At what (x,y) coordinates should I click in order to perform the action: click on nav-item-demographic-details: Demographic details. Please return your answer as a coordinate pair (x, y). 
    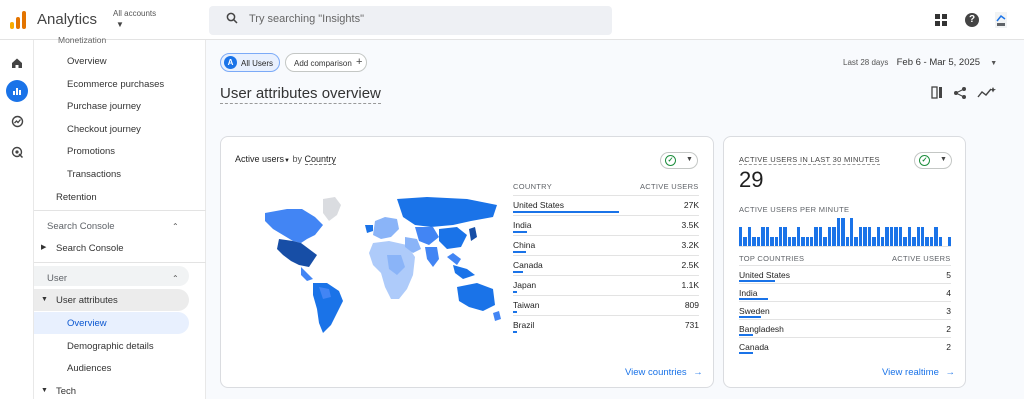
    Looking at the image, I should click on (110, 346).